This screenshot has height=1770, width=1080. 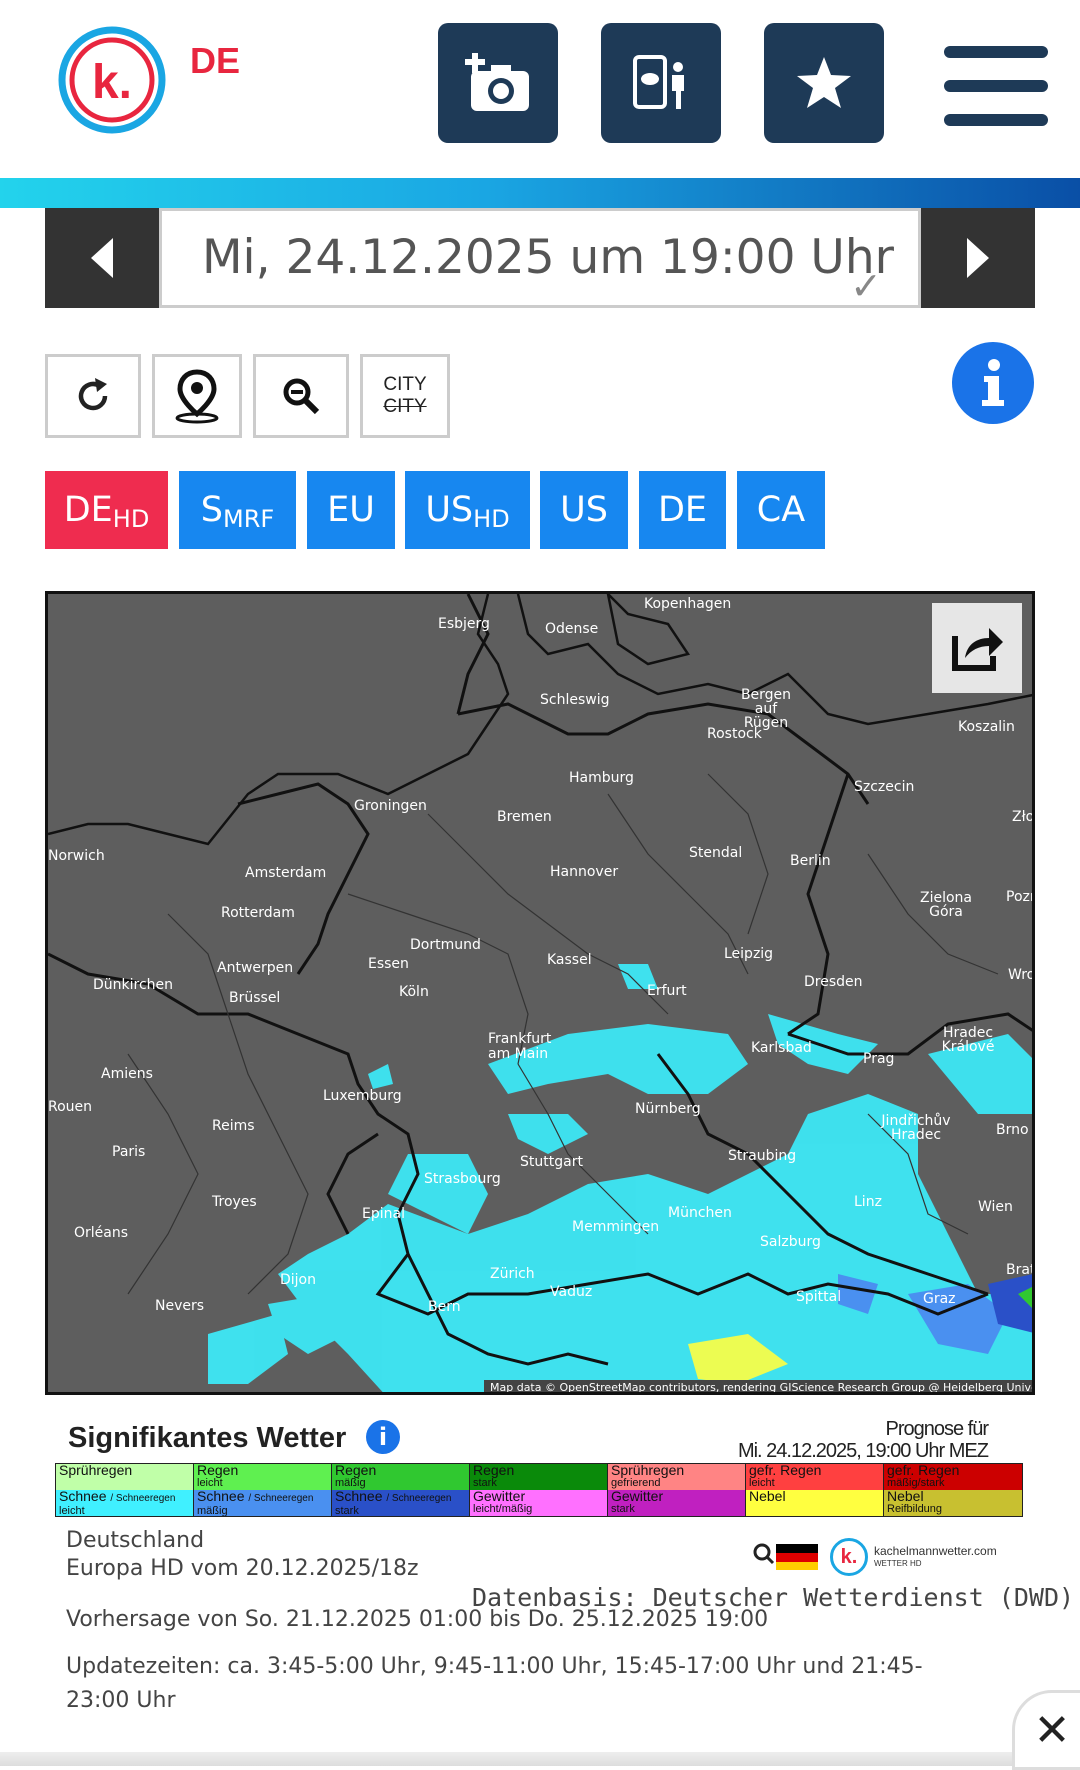 What do you see at coordinates (916, 1483) in the screenshot?
I see `legend-sub: mäßig/stark` at bounding box center [916, 1483].